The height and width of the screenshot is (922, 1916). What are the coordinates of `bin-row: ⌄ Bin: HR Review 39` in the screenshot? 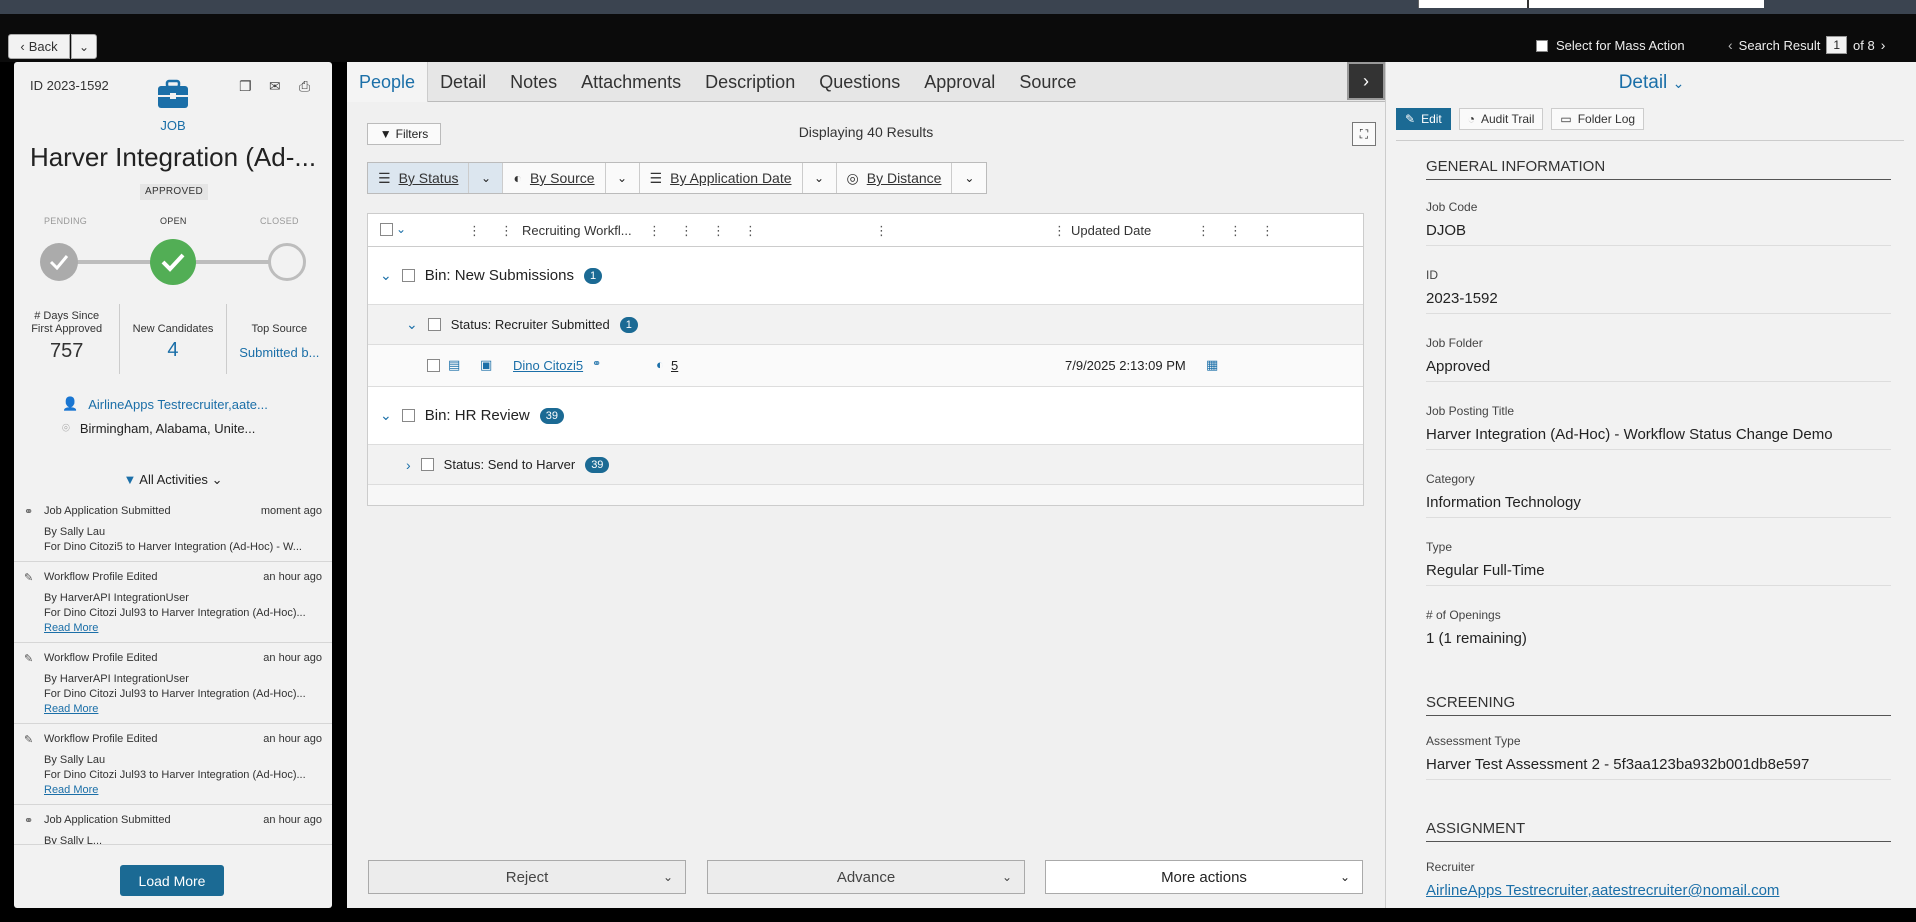 It's located at (865, 416).